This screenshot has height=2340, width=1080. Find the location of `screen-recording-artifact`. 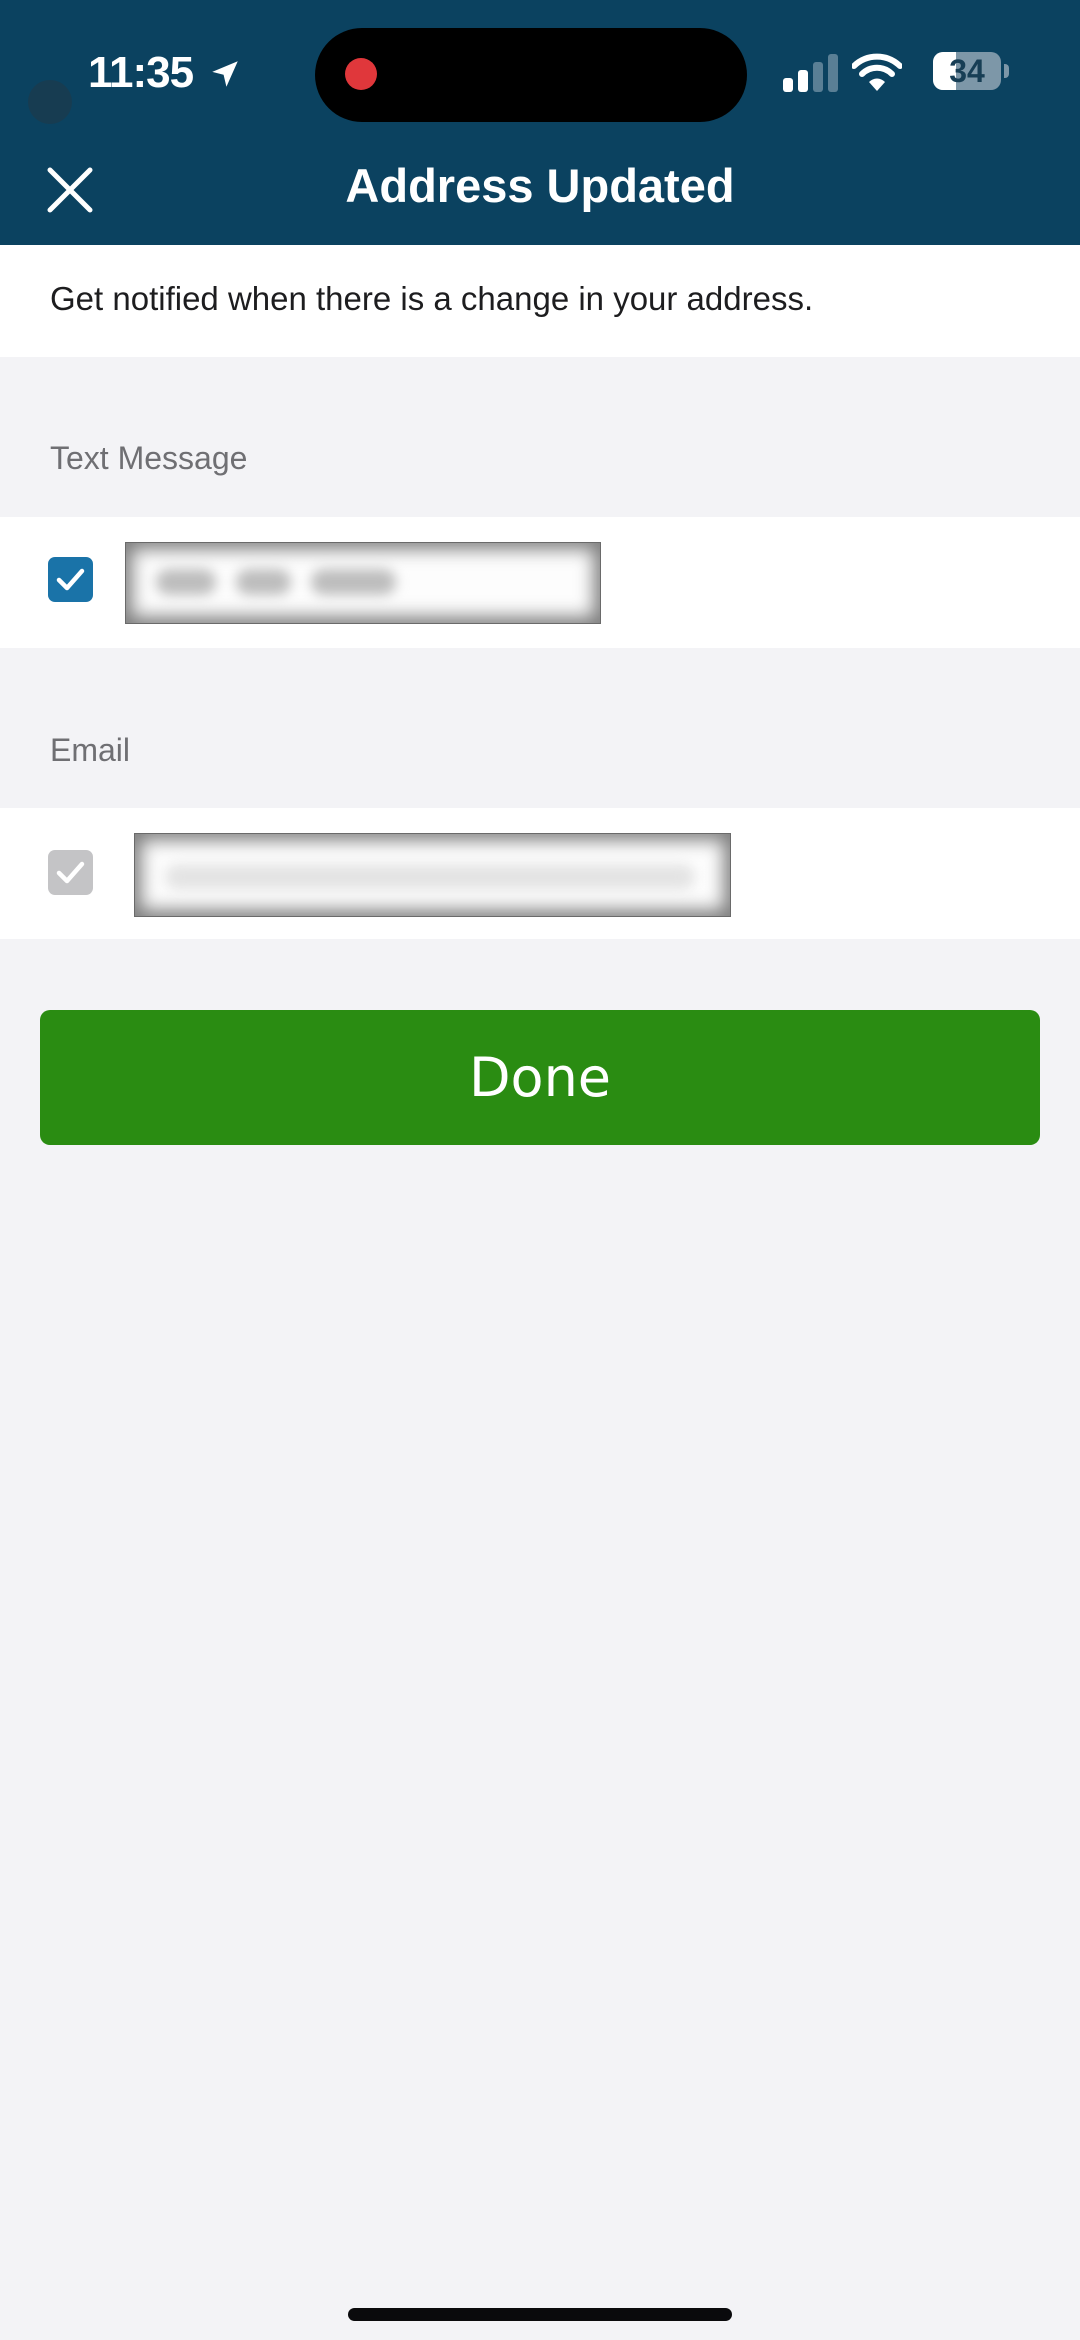

screen-recording-artifact is located at coordinates (50, 102).